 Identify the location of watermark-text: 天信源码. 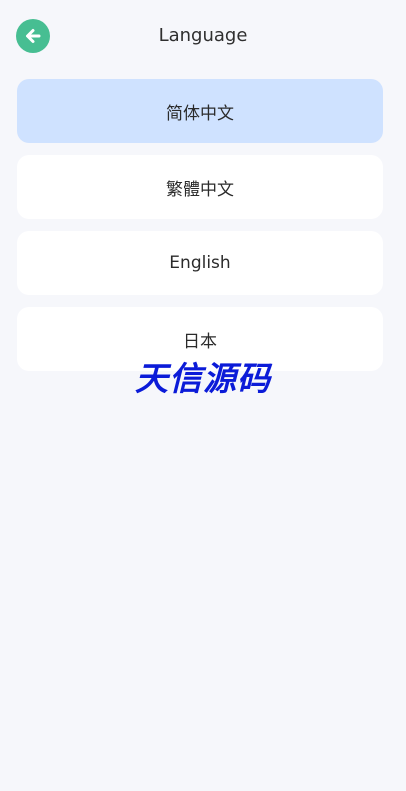
(203, 378).